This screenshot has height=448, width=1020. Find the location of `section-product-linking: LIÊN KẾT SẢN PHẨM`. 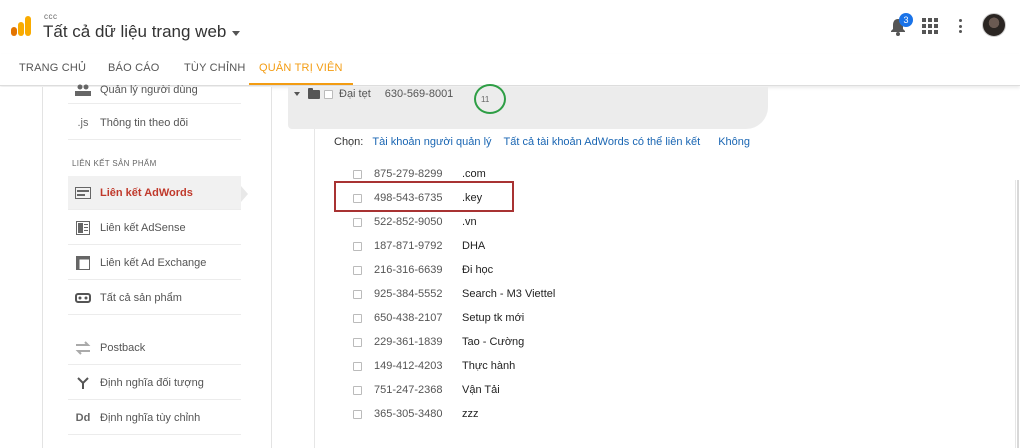

section-product-linking: LIÊN KẾT SẢN PHẨM is located at coordinates (114, 163).